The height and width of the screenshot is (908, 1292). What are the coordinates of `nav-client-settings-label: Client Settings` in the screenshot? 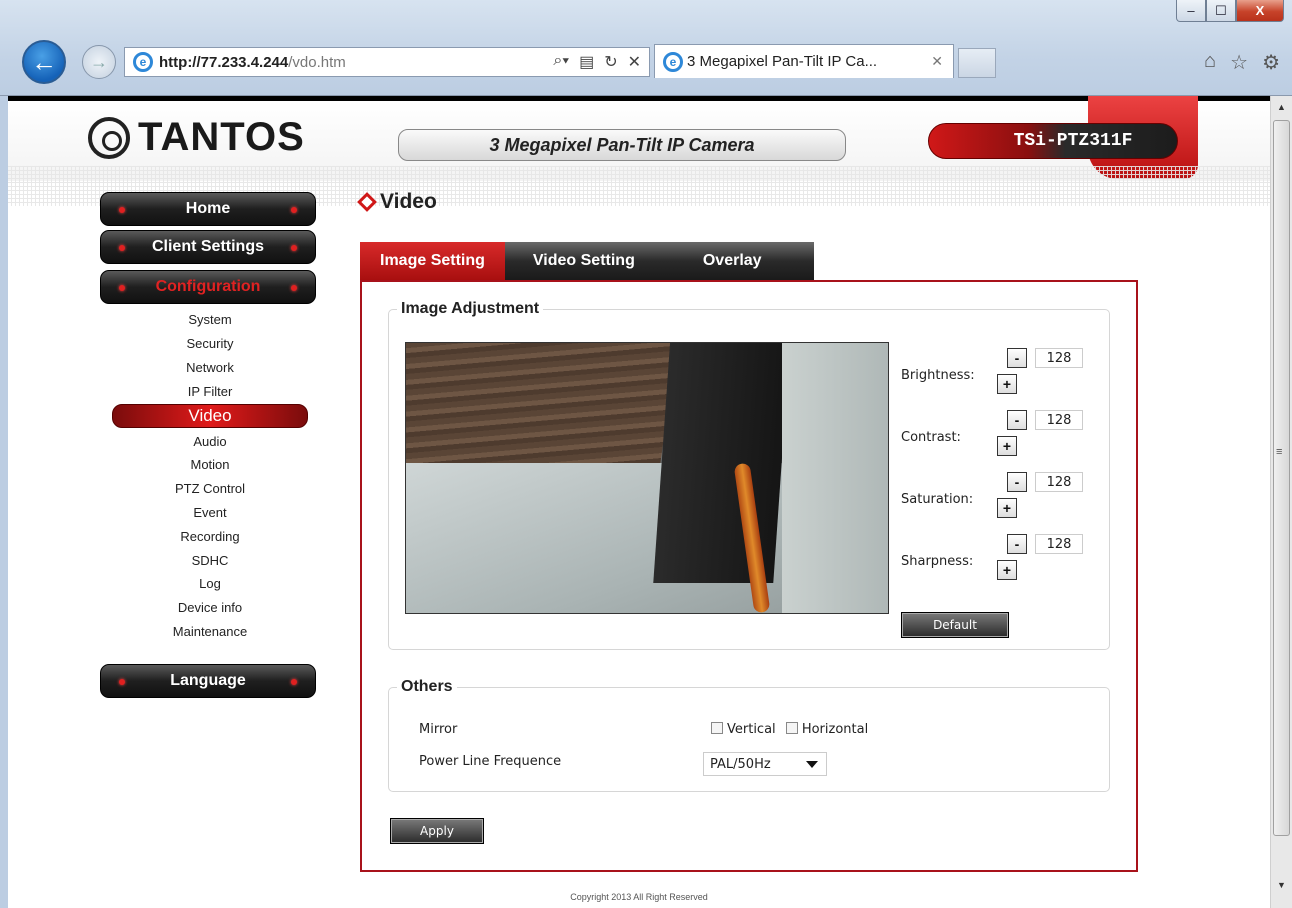 It's located at (207, 246).